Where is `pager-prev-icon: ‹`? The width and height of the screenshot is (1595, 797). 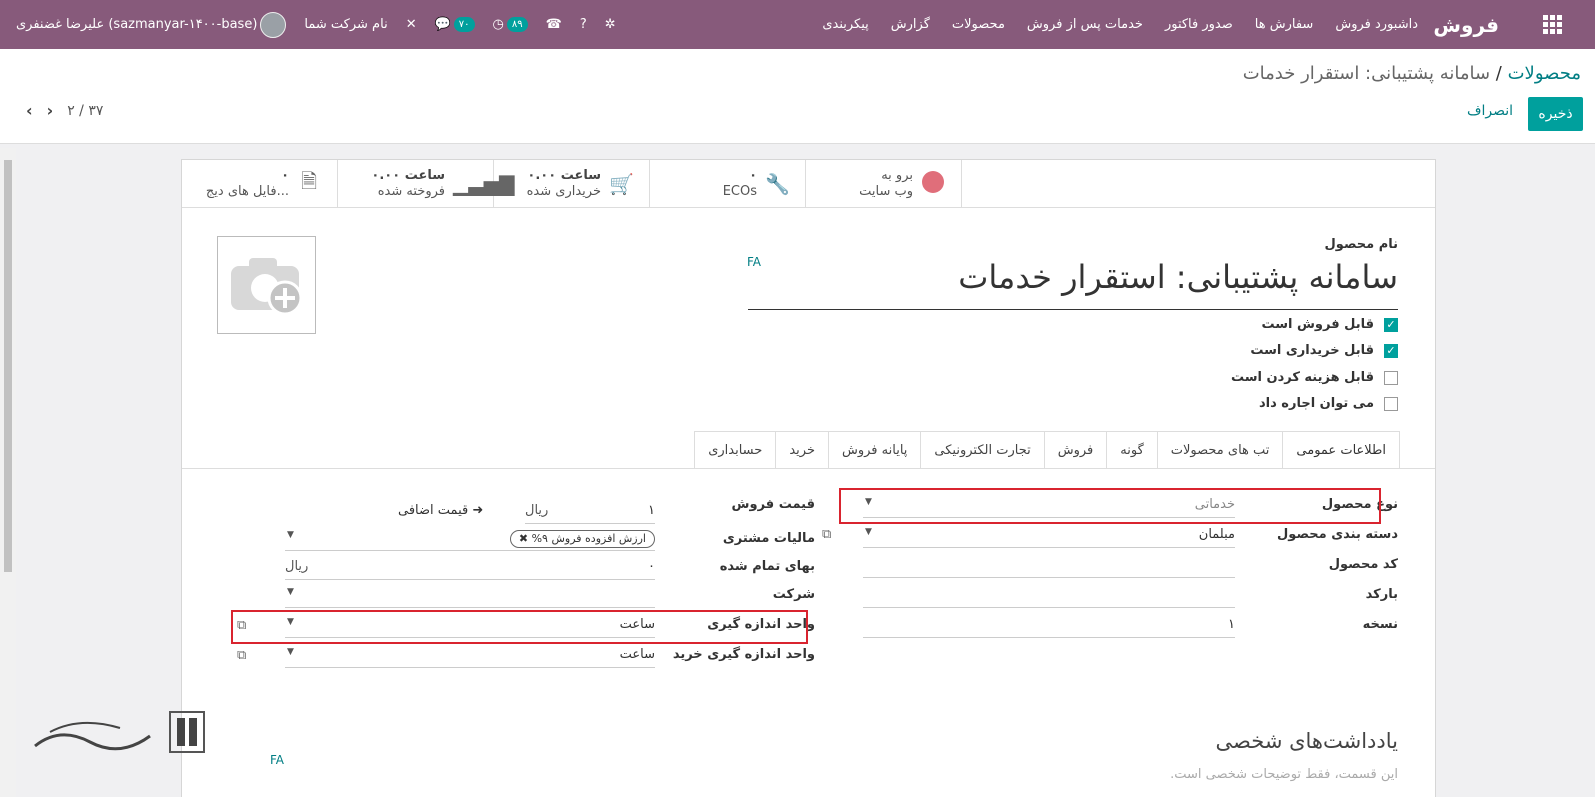
pager-prev-icon: ‹ is located at coordinates (29, 110).